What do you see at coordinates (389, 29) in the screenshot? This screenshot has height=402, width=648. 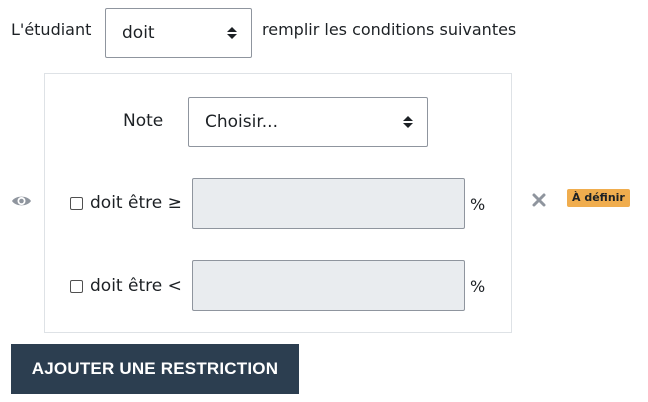 I see `conditions-label: remplir les conditions suivantes` at bounding box center [389, 29].